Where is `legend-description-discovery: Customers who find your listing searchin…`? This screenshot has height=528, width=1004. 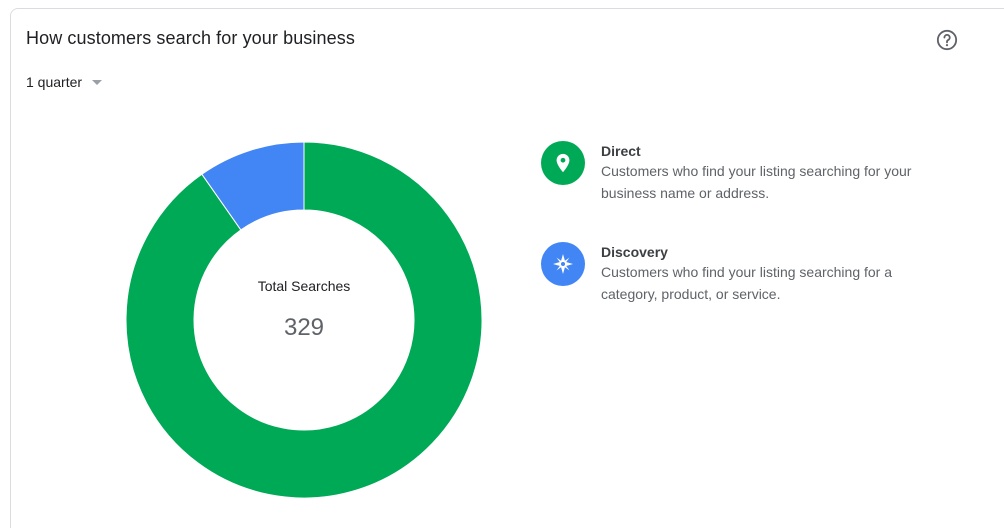
legend-description-discovery: Customers who find your listing searchin… is located at coordinates (747, 283).